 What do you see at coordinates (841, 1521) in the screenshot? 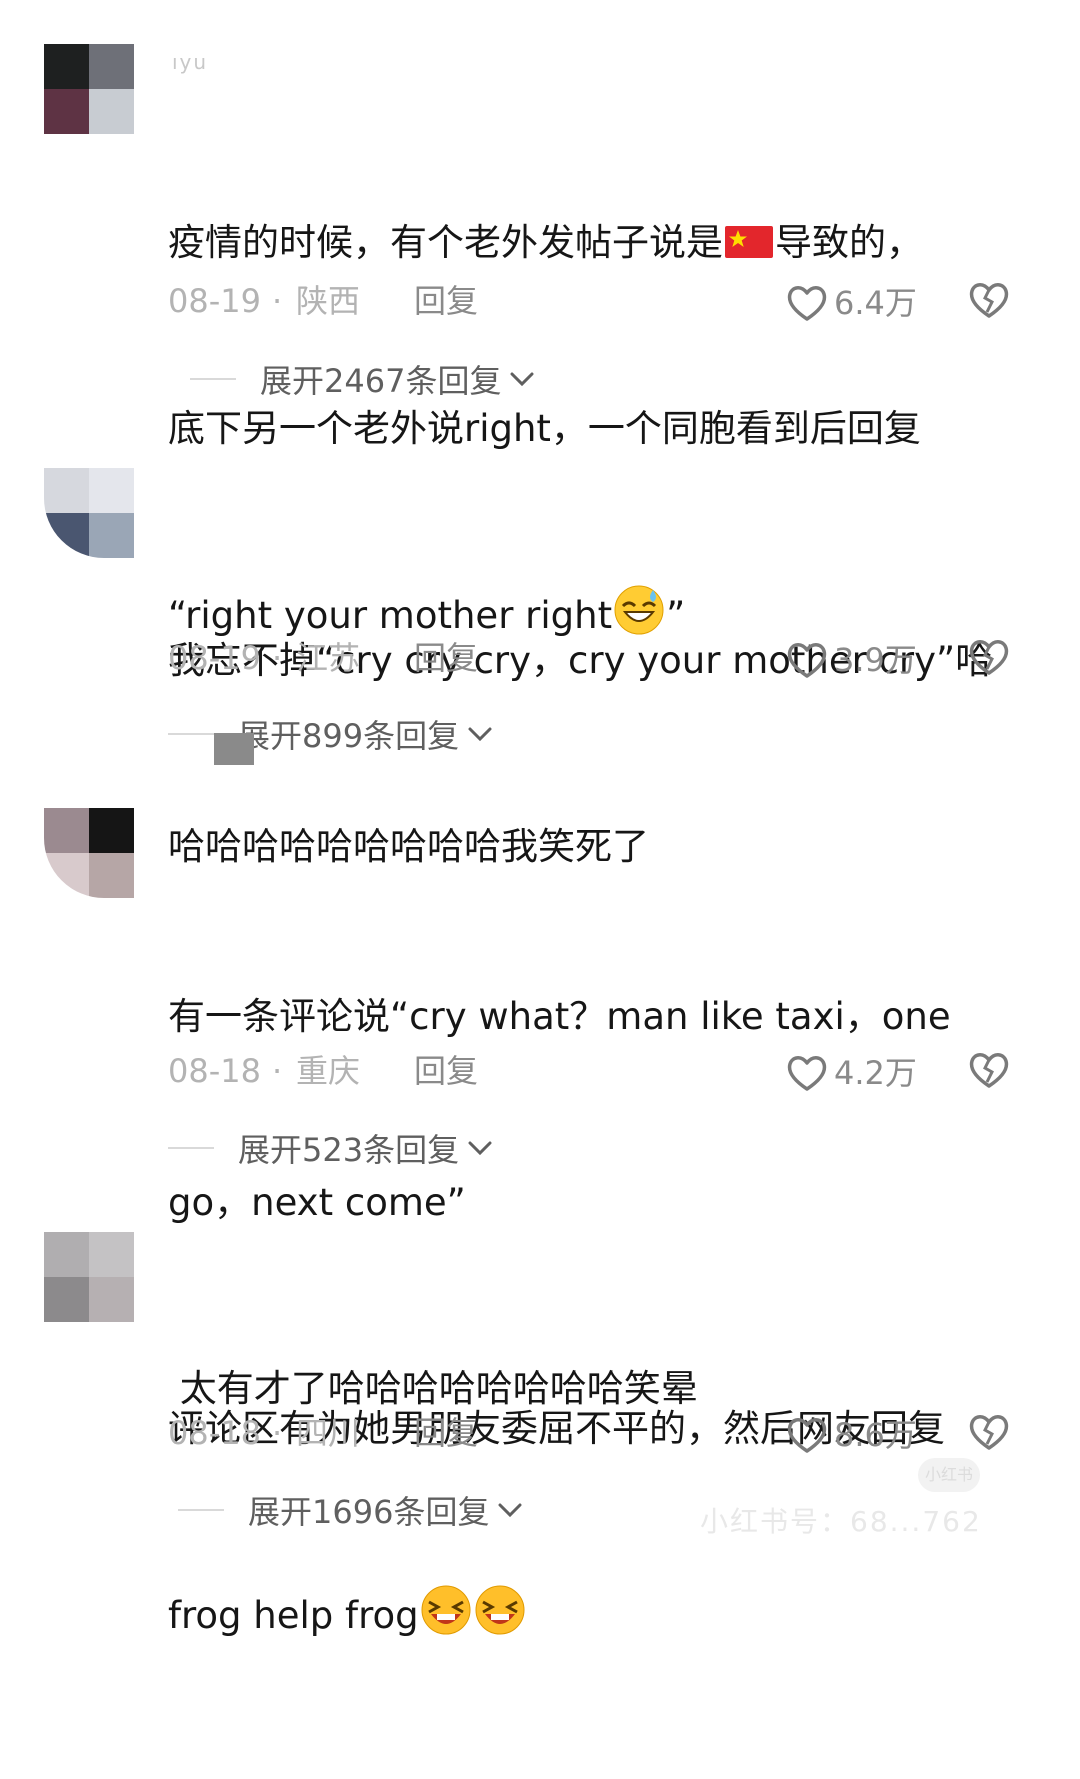
I see `watermark-text: 小红书号：68...762` at bounding box center [841, 1521].